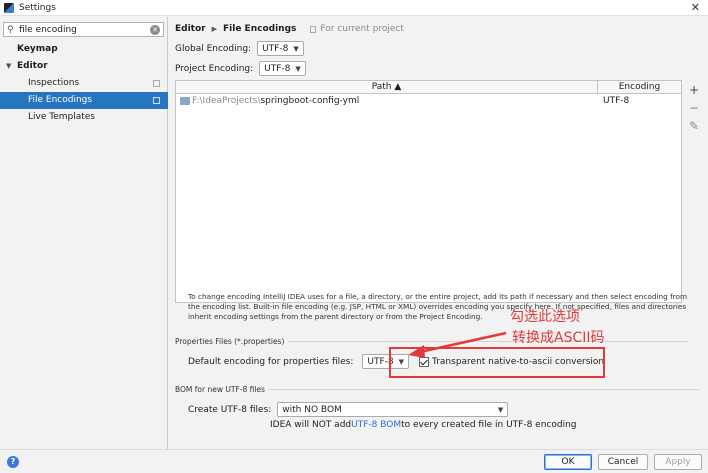 The height and width of the screenshot is (473, 708). What do you see at coordinates (545, 317) in the screenshot?
I see `annotation-line-1: 勾选此选项` at bounding box center [545, 317].